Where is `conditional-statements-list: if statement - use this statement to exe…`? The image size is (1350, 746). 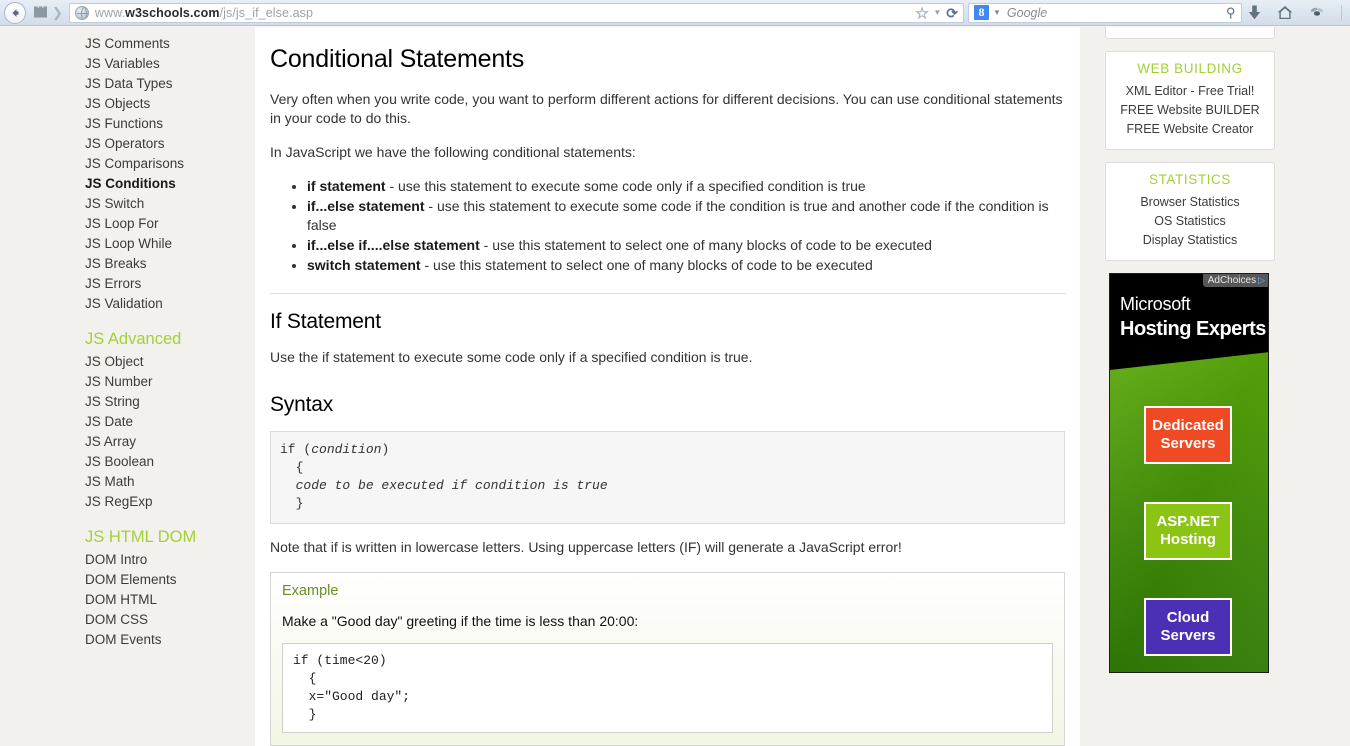 conditional-statements-list: if statement - use this statement to exe… is located at coordinates (667, 229).